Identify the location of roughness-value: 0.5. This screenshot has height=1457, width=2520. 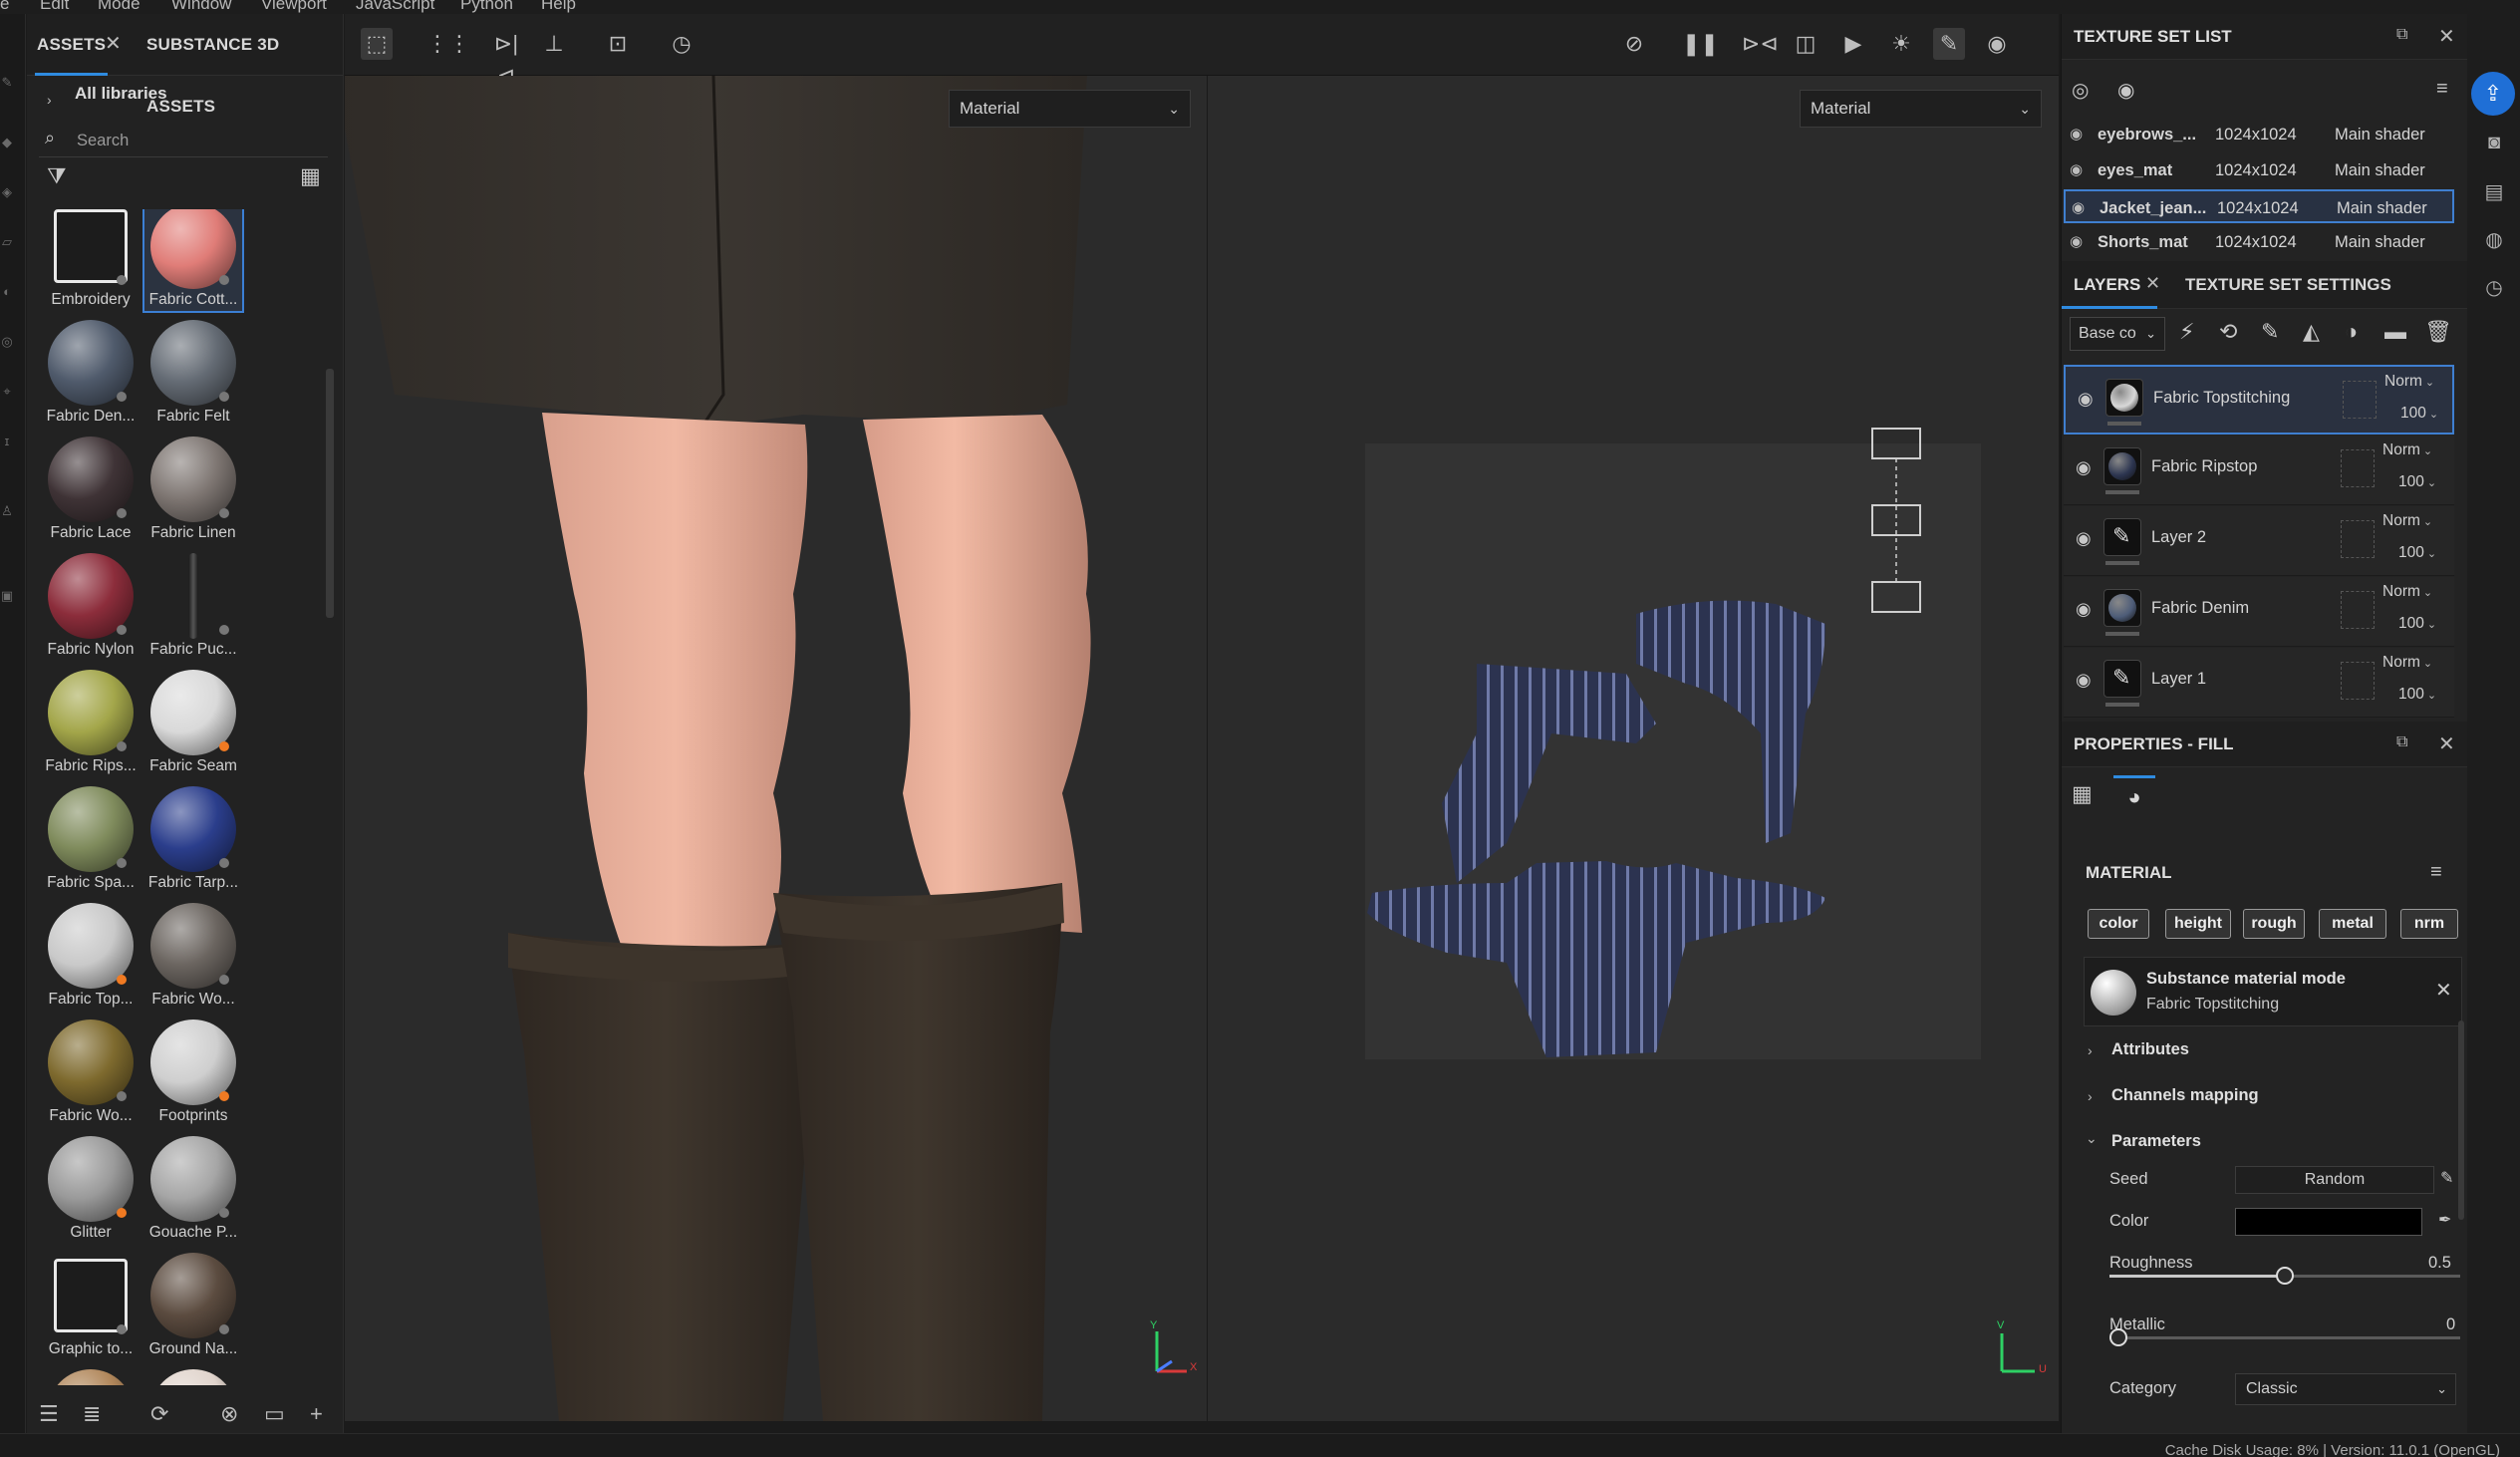
(2439, 1263).